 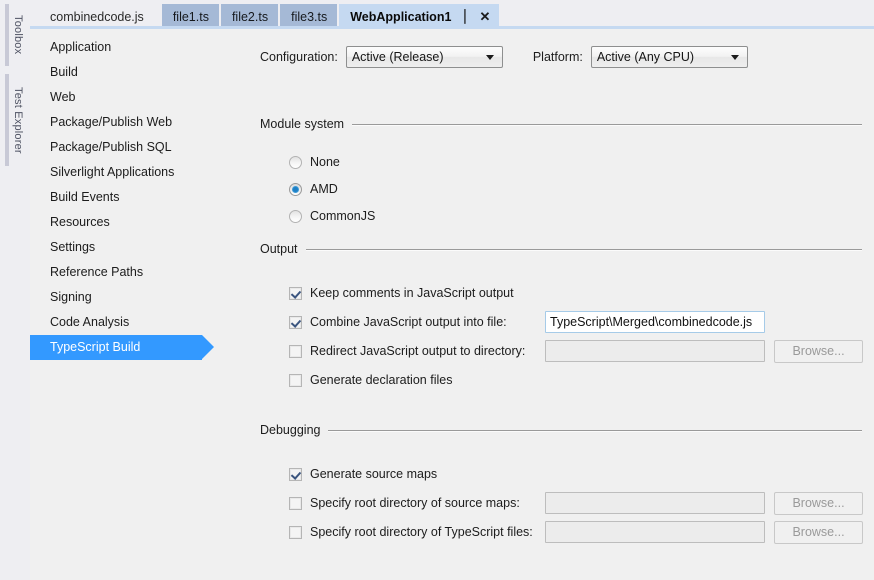 What do you see at coordinates (111, 122) in the screenshot?
I see `sidebar-item-package-publish-web-label: Package/Publish Web` at bounding box center [111, 122].